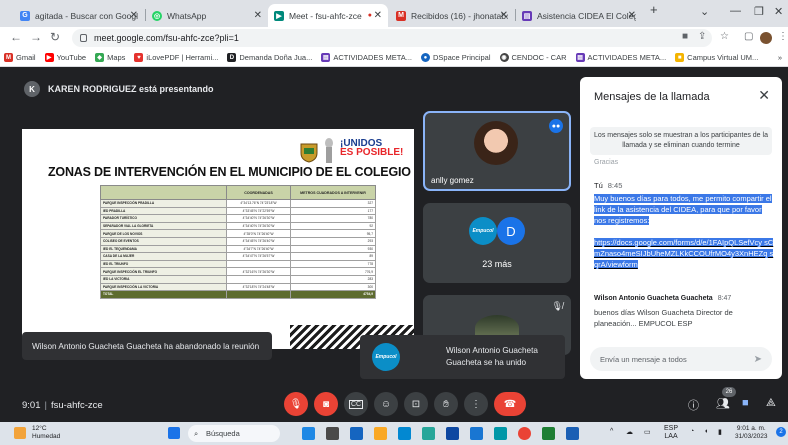  What do you see at coordinates (332, 433) in the screenshot?
I see `widgets-icon` at bounding box center [332, 433].